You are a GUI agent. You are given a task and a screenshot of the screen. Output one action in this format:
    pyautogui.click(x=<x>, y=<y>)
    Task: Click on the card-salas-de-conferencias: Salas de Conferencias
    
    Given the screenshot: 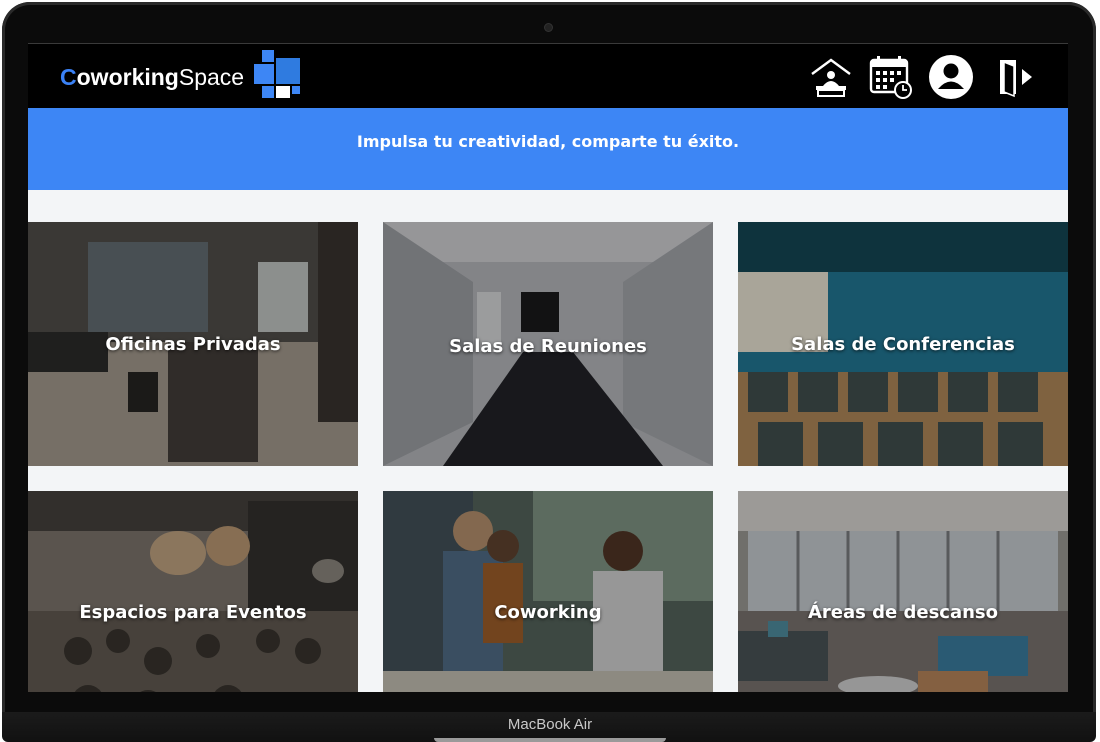 What is the action you would take?
    pyautogui.click(x=903, y=344)
    